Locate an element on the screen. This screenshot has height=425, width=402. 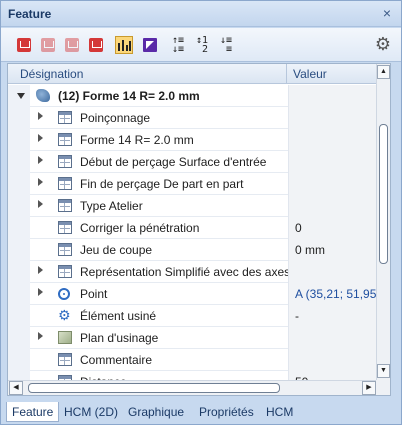
feature-icon is located at coordinates (43, 95).